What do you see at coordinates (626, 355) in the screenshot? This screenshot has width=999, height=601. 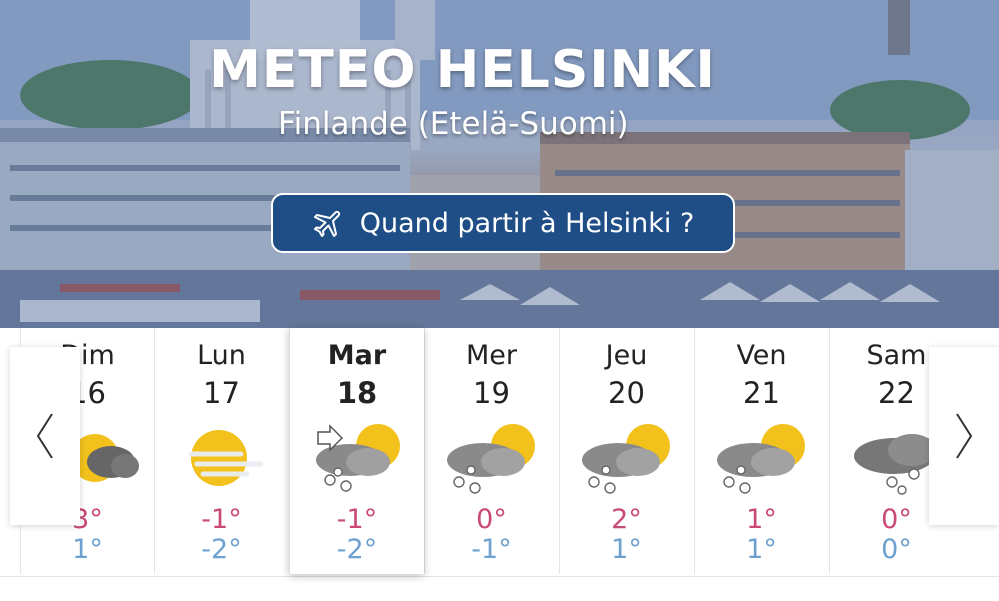 I see `day-name: Jeu` at bounding box center [626, 355].